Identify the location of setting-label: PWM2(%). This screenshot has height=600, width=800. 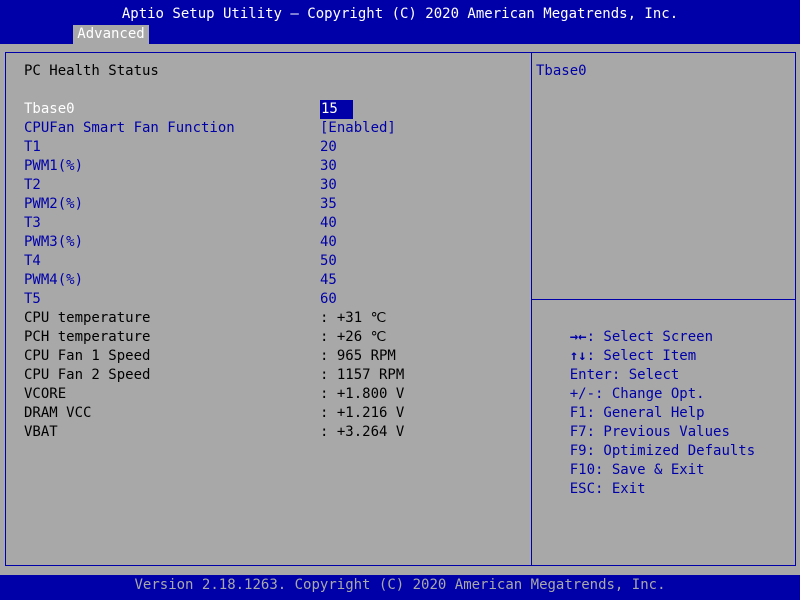
(54, 204).